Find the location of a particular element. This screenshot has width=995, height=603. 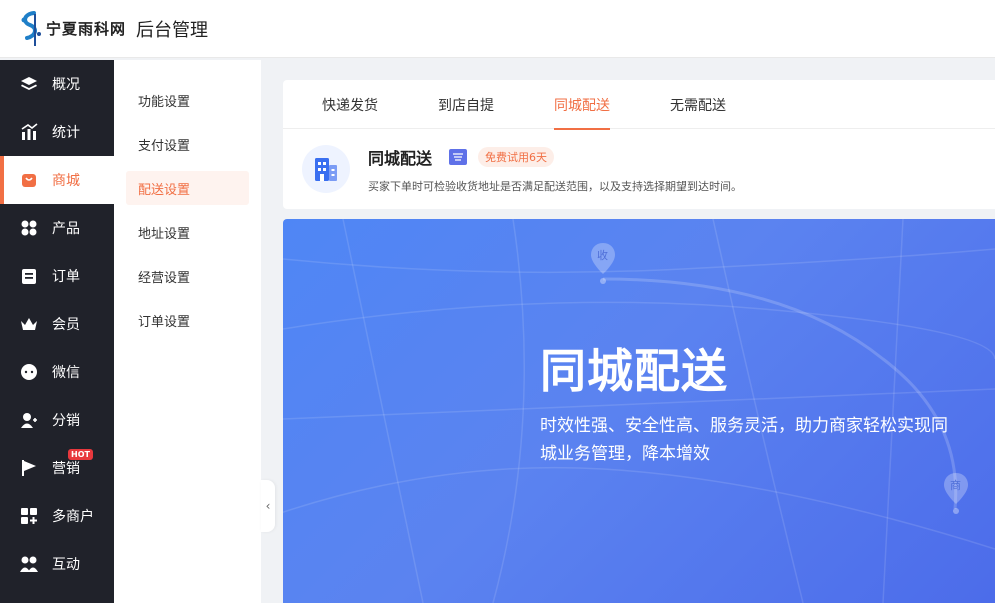

sidebar-item-label: 多商户 is located at coordinates (73, 517).